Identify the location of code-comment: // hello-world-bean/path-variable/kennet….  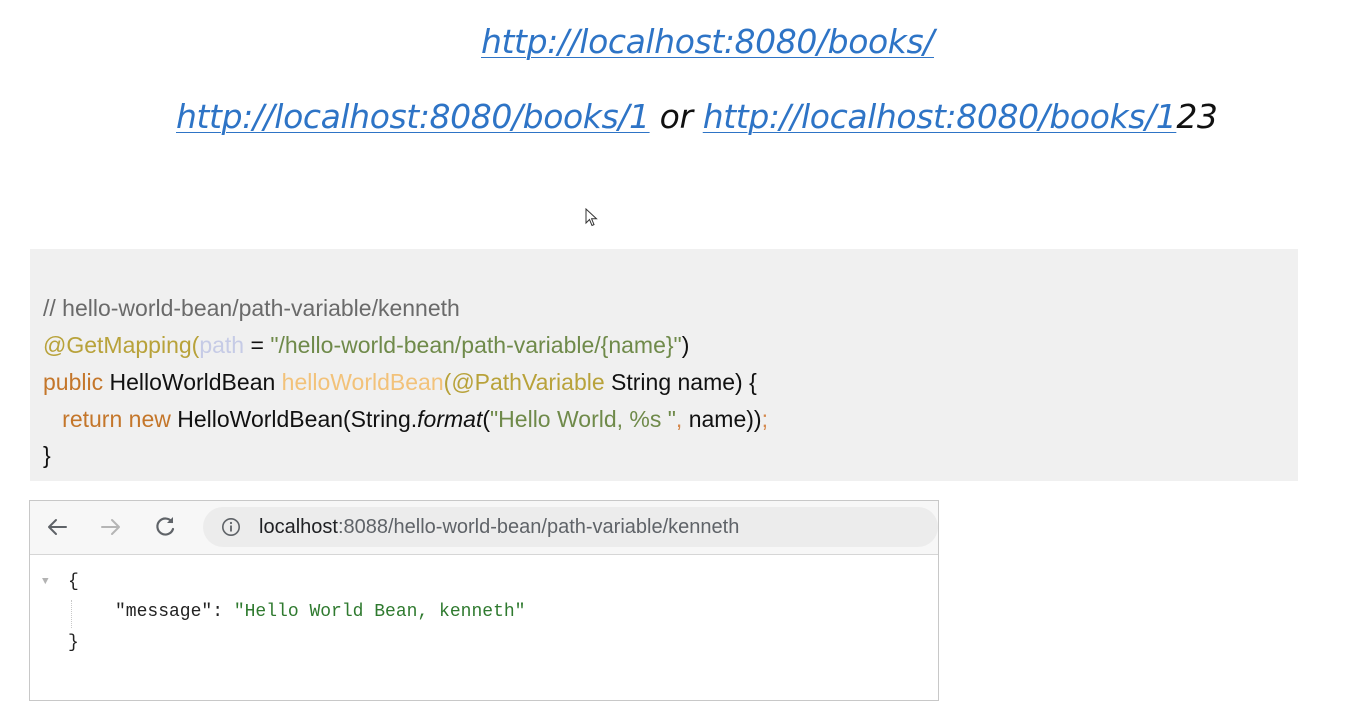
(251, 308).